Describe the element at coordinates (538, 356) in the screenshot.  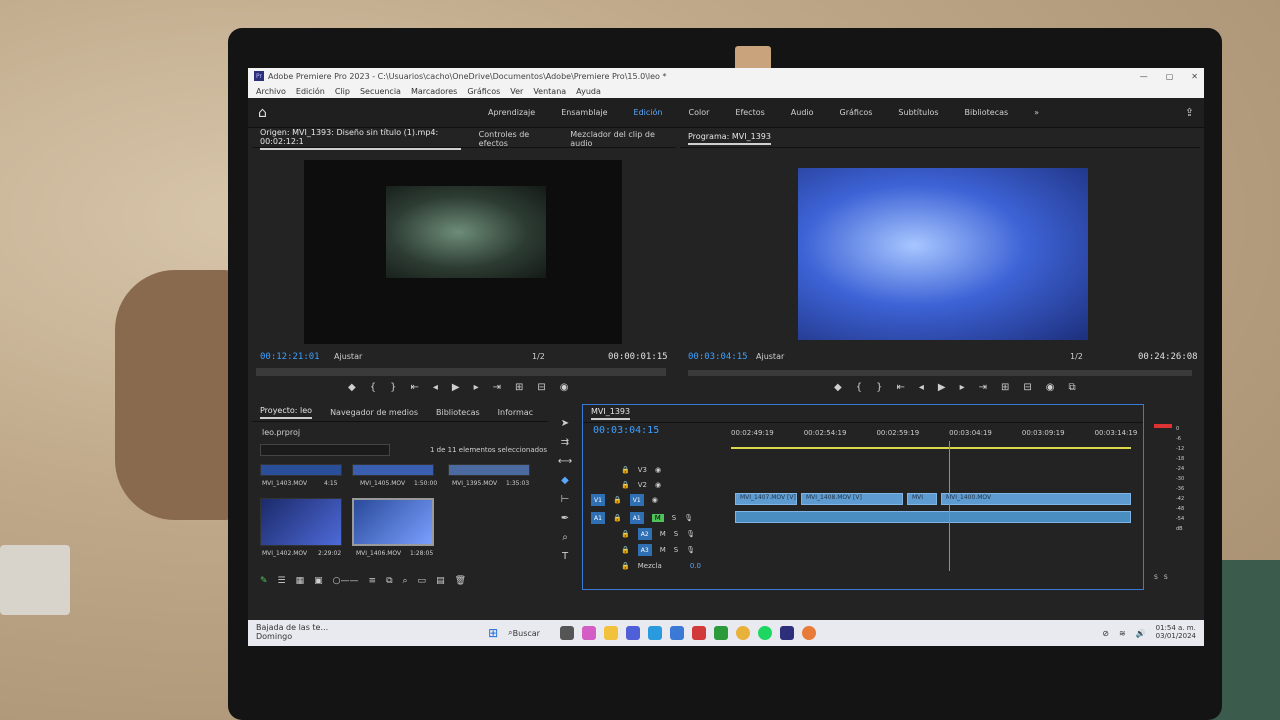
I see `source-resolution-select: 1/2` at that location.